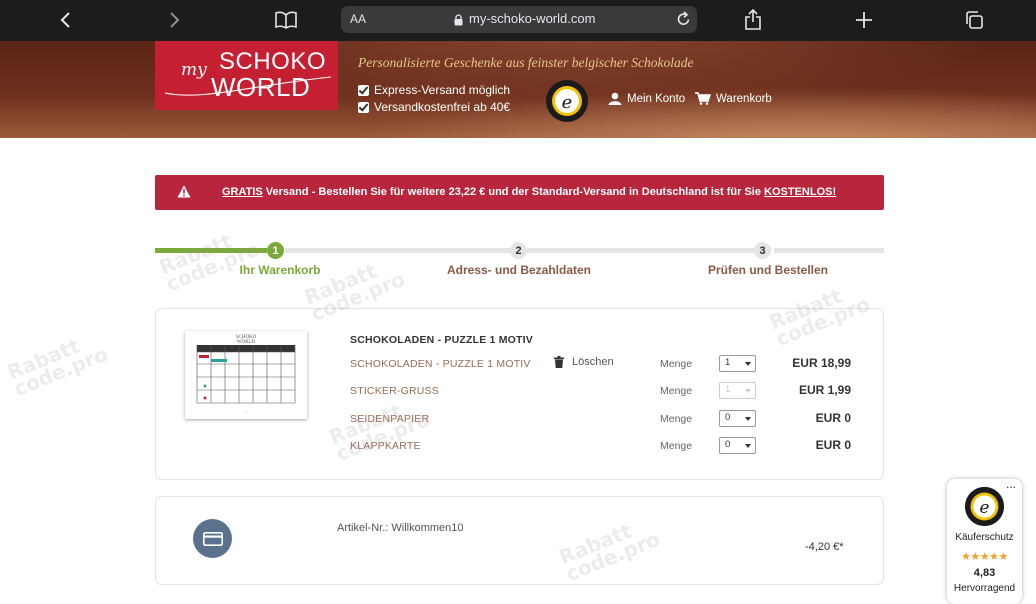  Describe the element at coordinates (458, 22) in the screenshot. I see `lock-icon` at that location.